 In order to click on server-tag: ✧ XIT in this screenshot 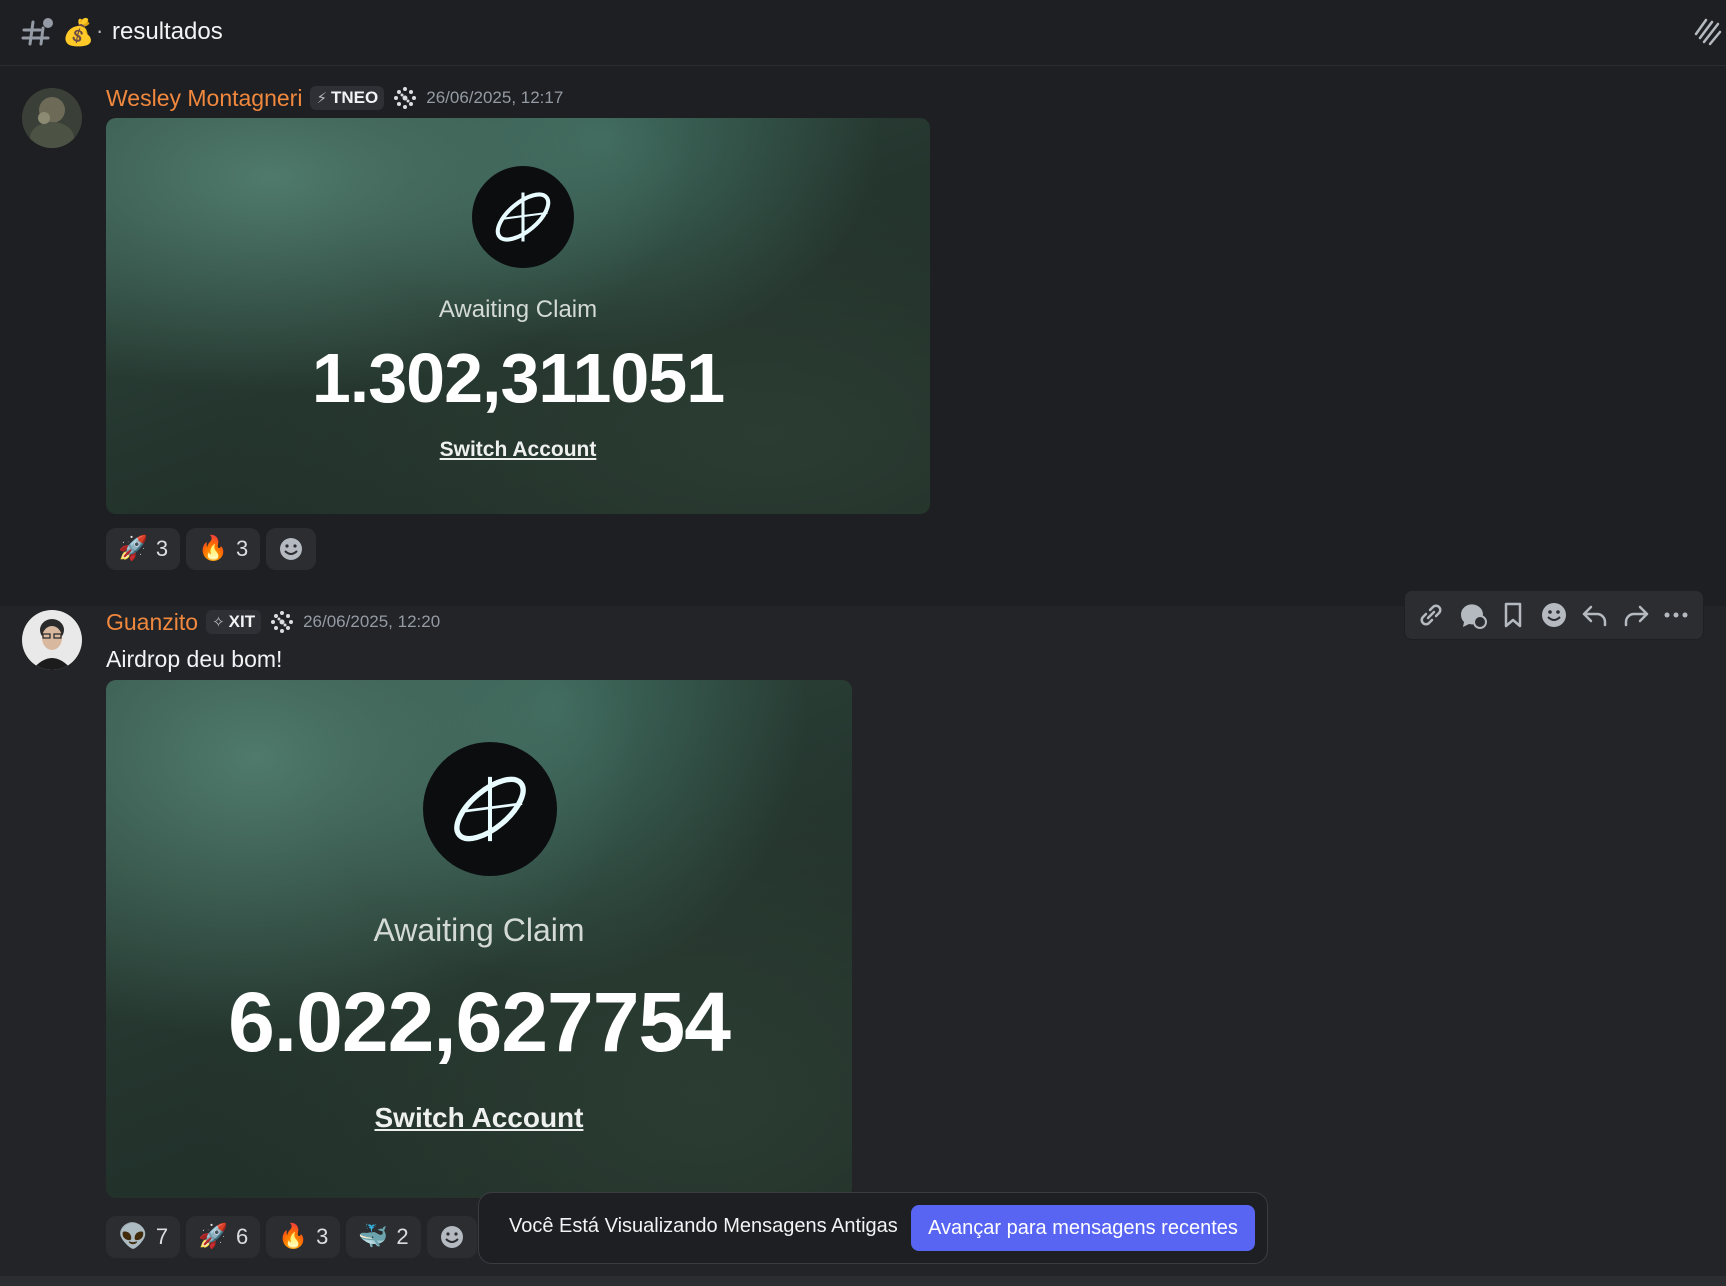, I will do `click(234, 622)`.